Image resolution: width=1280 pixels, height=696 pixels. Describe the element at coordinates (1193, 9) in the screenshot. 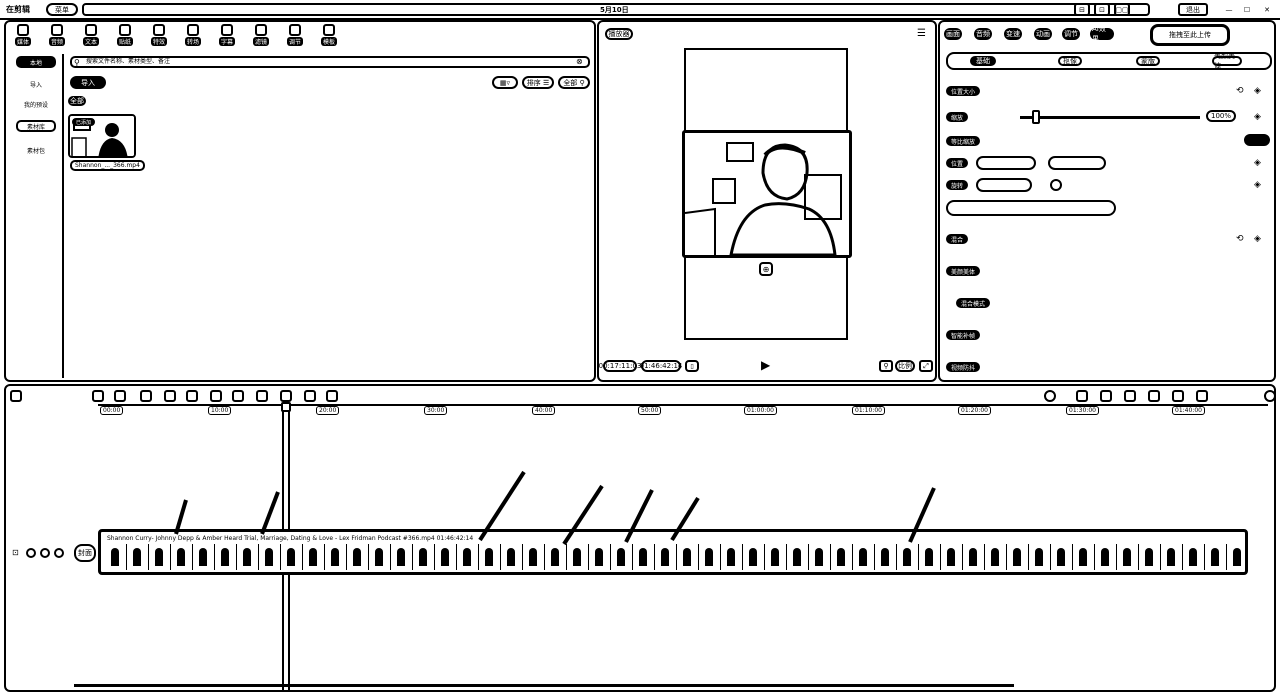

I see `exit-button: 退出` at that location.